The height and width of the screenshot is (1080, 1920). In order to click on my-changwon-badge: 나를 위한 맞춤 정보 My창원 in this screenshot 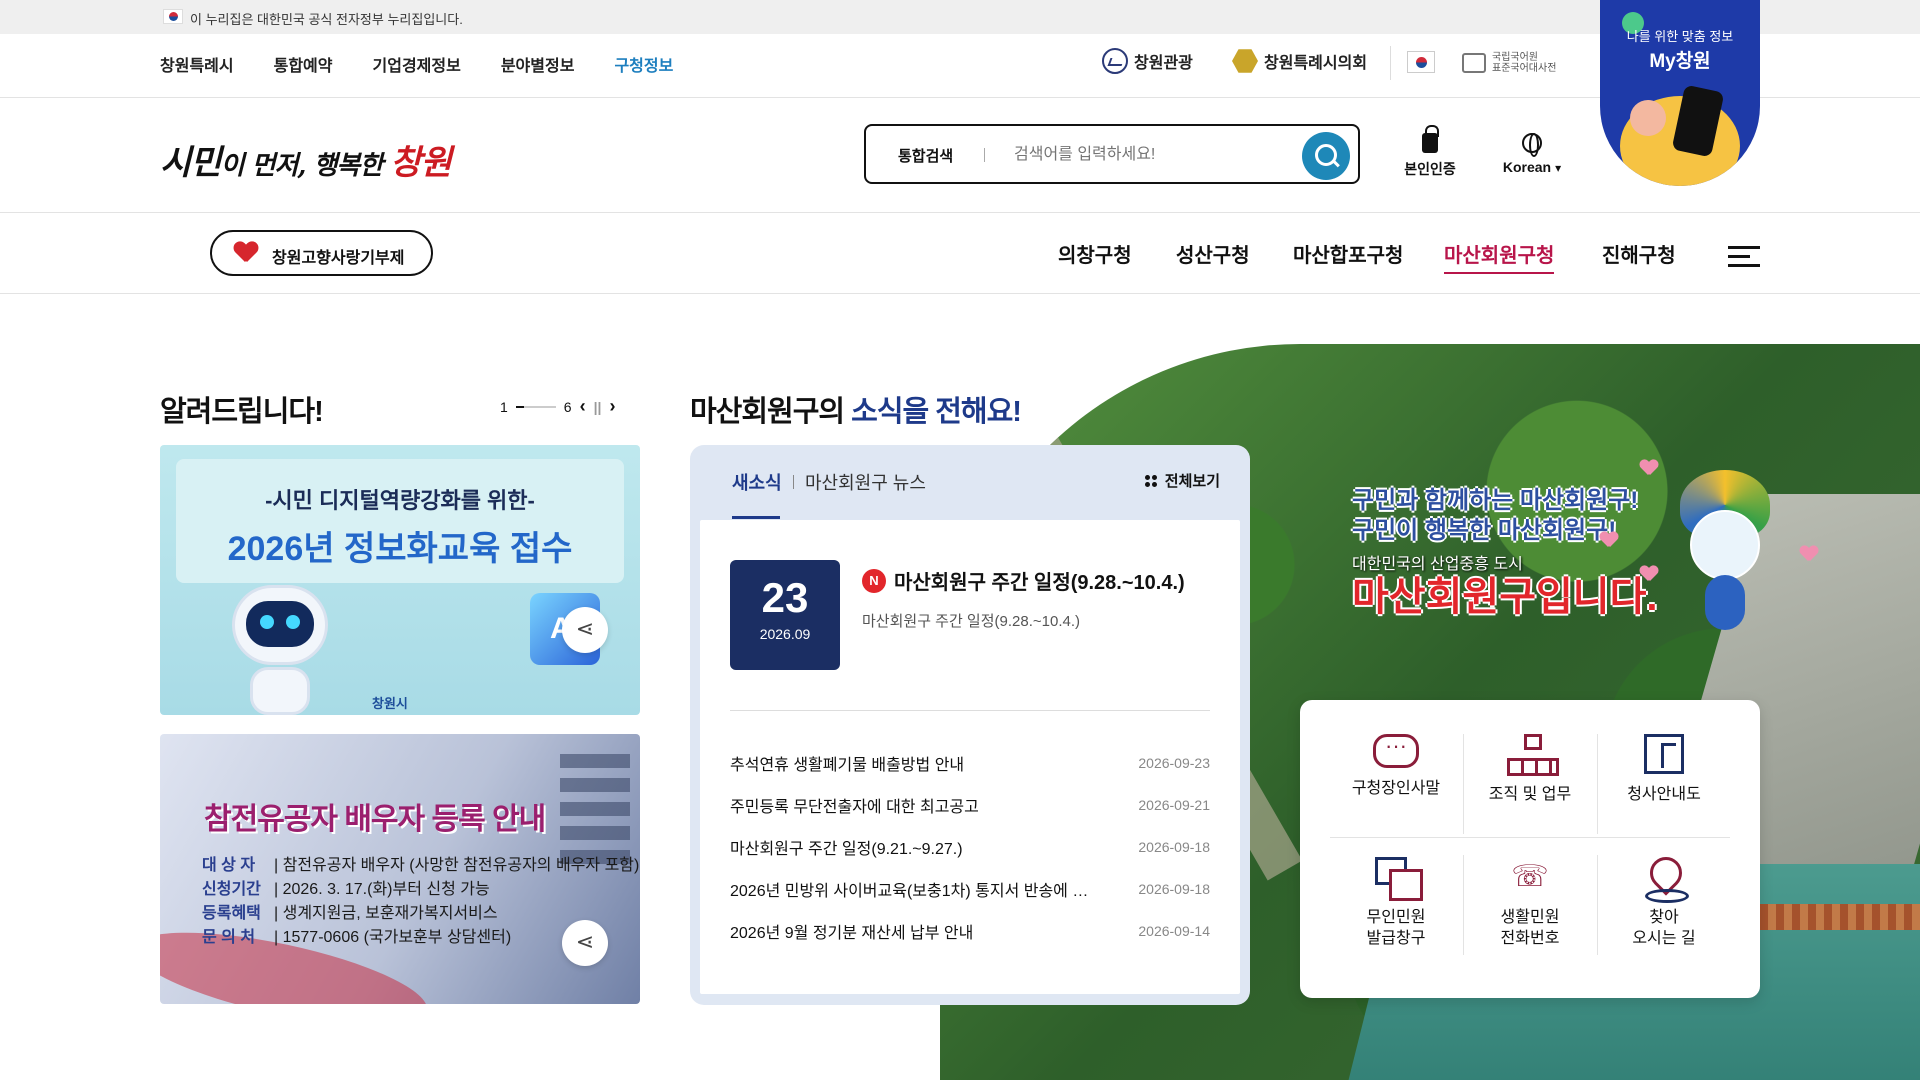, I will do `click(1680, 93)`.